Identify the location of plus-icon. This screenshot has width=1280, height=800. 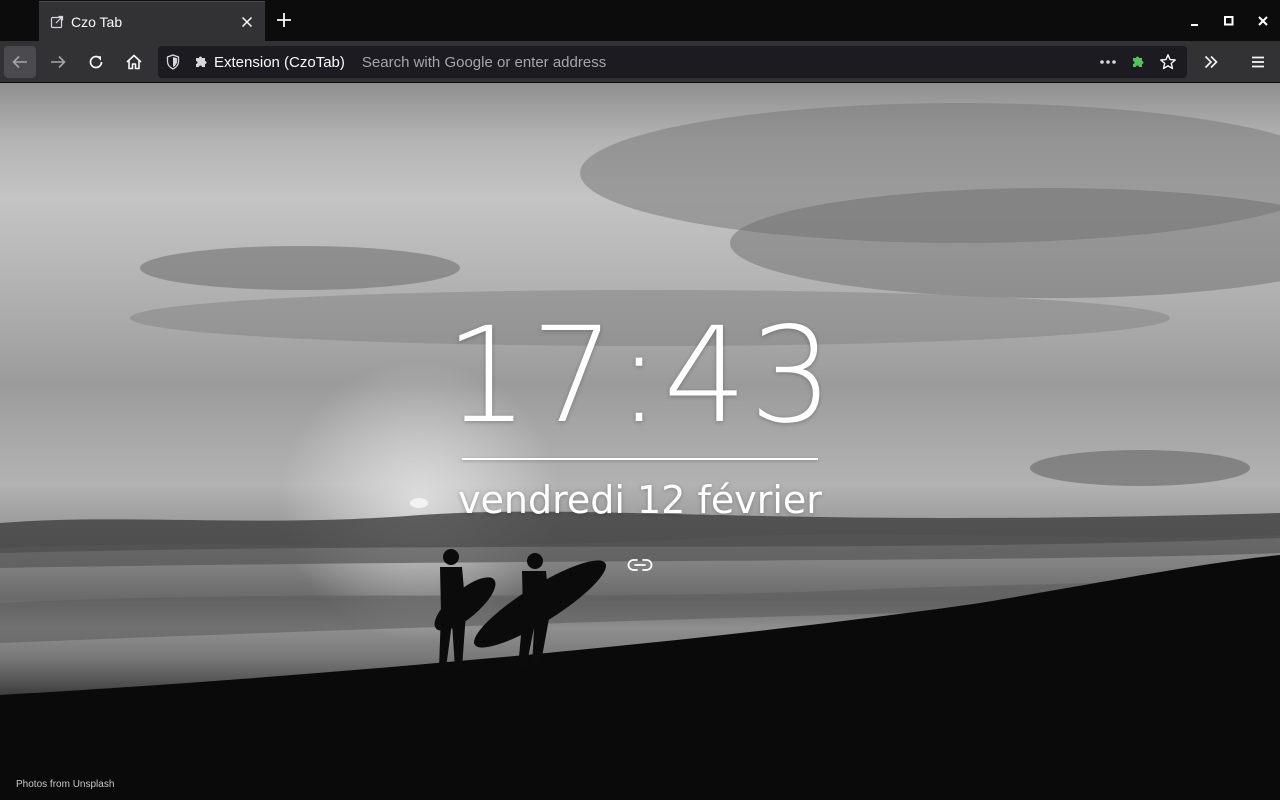
(284, 20).